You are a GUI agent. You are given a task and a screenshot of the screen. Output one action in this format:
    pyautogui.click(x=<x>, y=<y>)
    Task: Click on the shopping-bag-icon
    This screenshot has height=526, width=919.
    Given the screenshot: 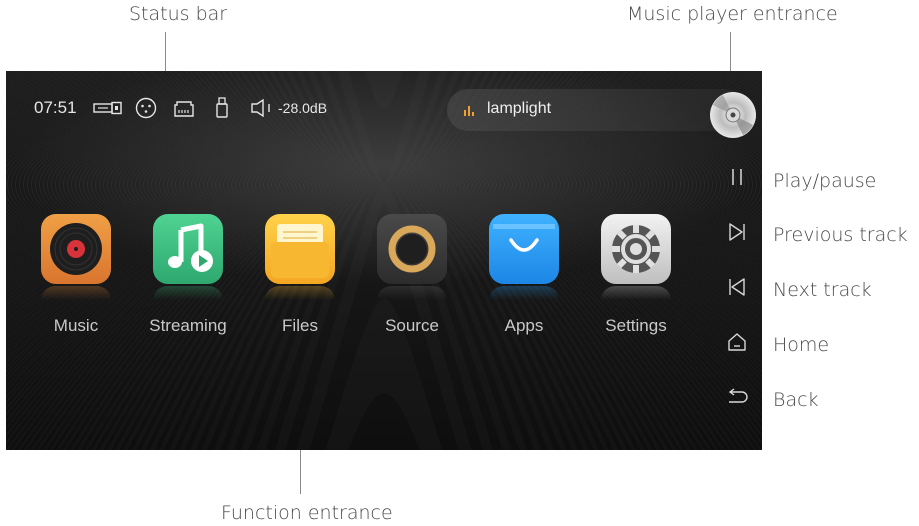 What is the action you would take?
    pyautogui.click(x=524, y=249)
    